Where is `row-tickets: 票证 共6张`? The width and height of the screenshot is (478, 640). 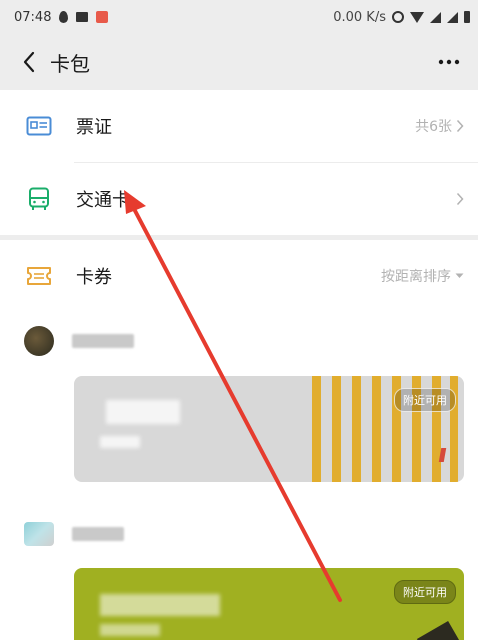 row-tickets: 票证 共6张 is located at coordinates (239, 126).